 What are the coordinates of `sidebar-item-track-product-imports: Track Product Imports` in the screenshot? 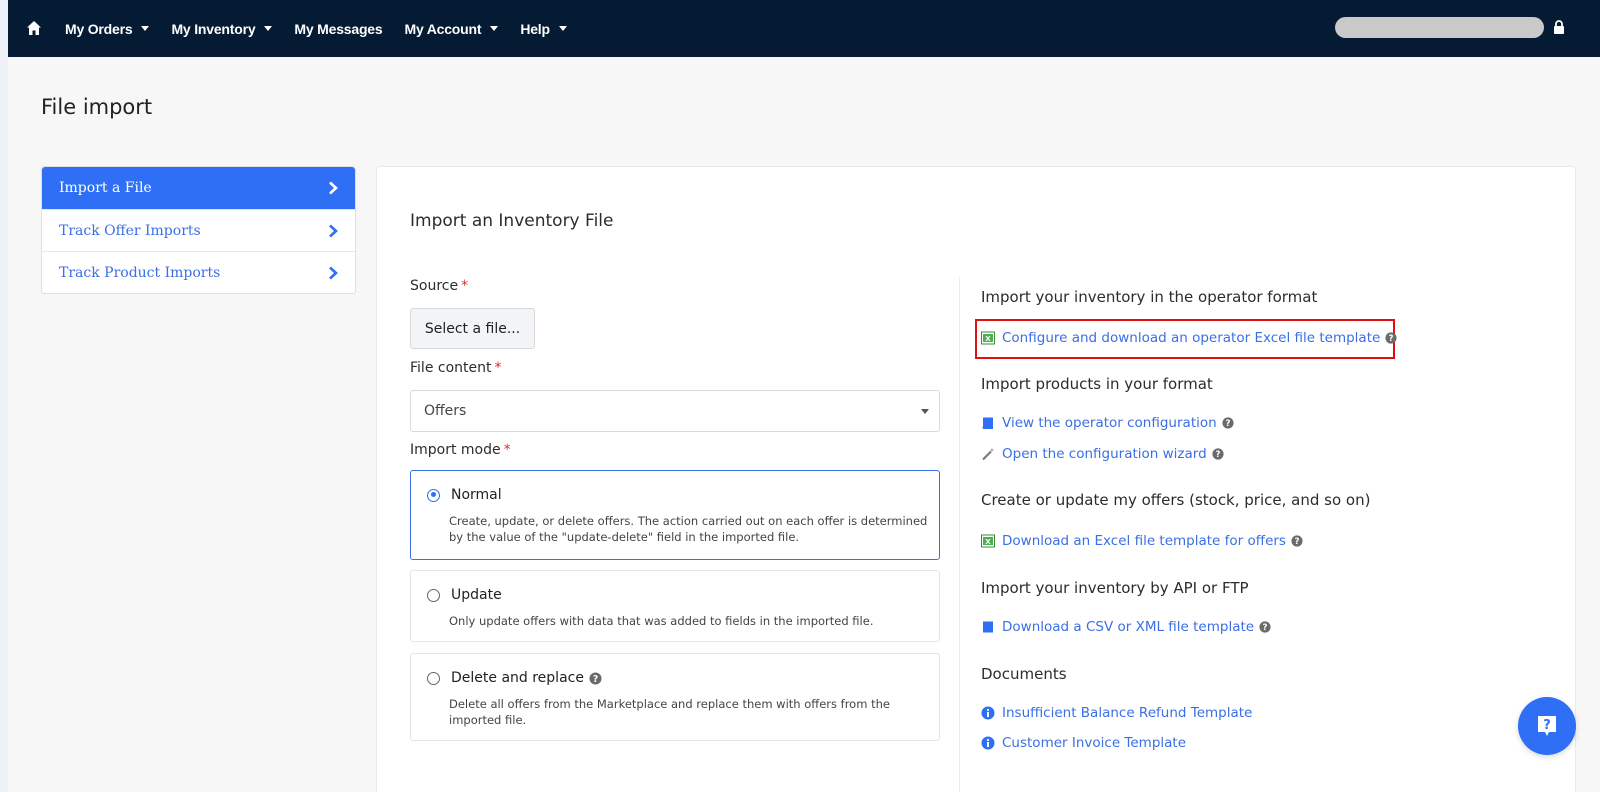 It's located at (198, 272).